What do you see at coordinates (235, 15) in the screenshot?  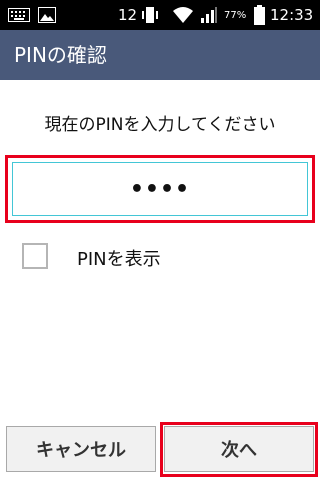 I see `battery-percent: 77%` at bounding box center [235, 15].